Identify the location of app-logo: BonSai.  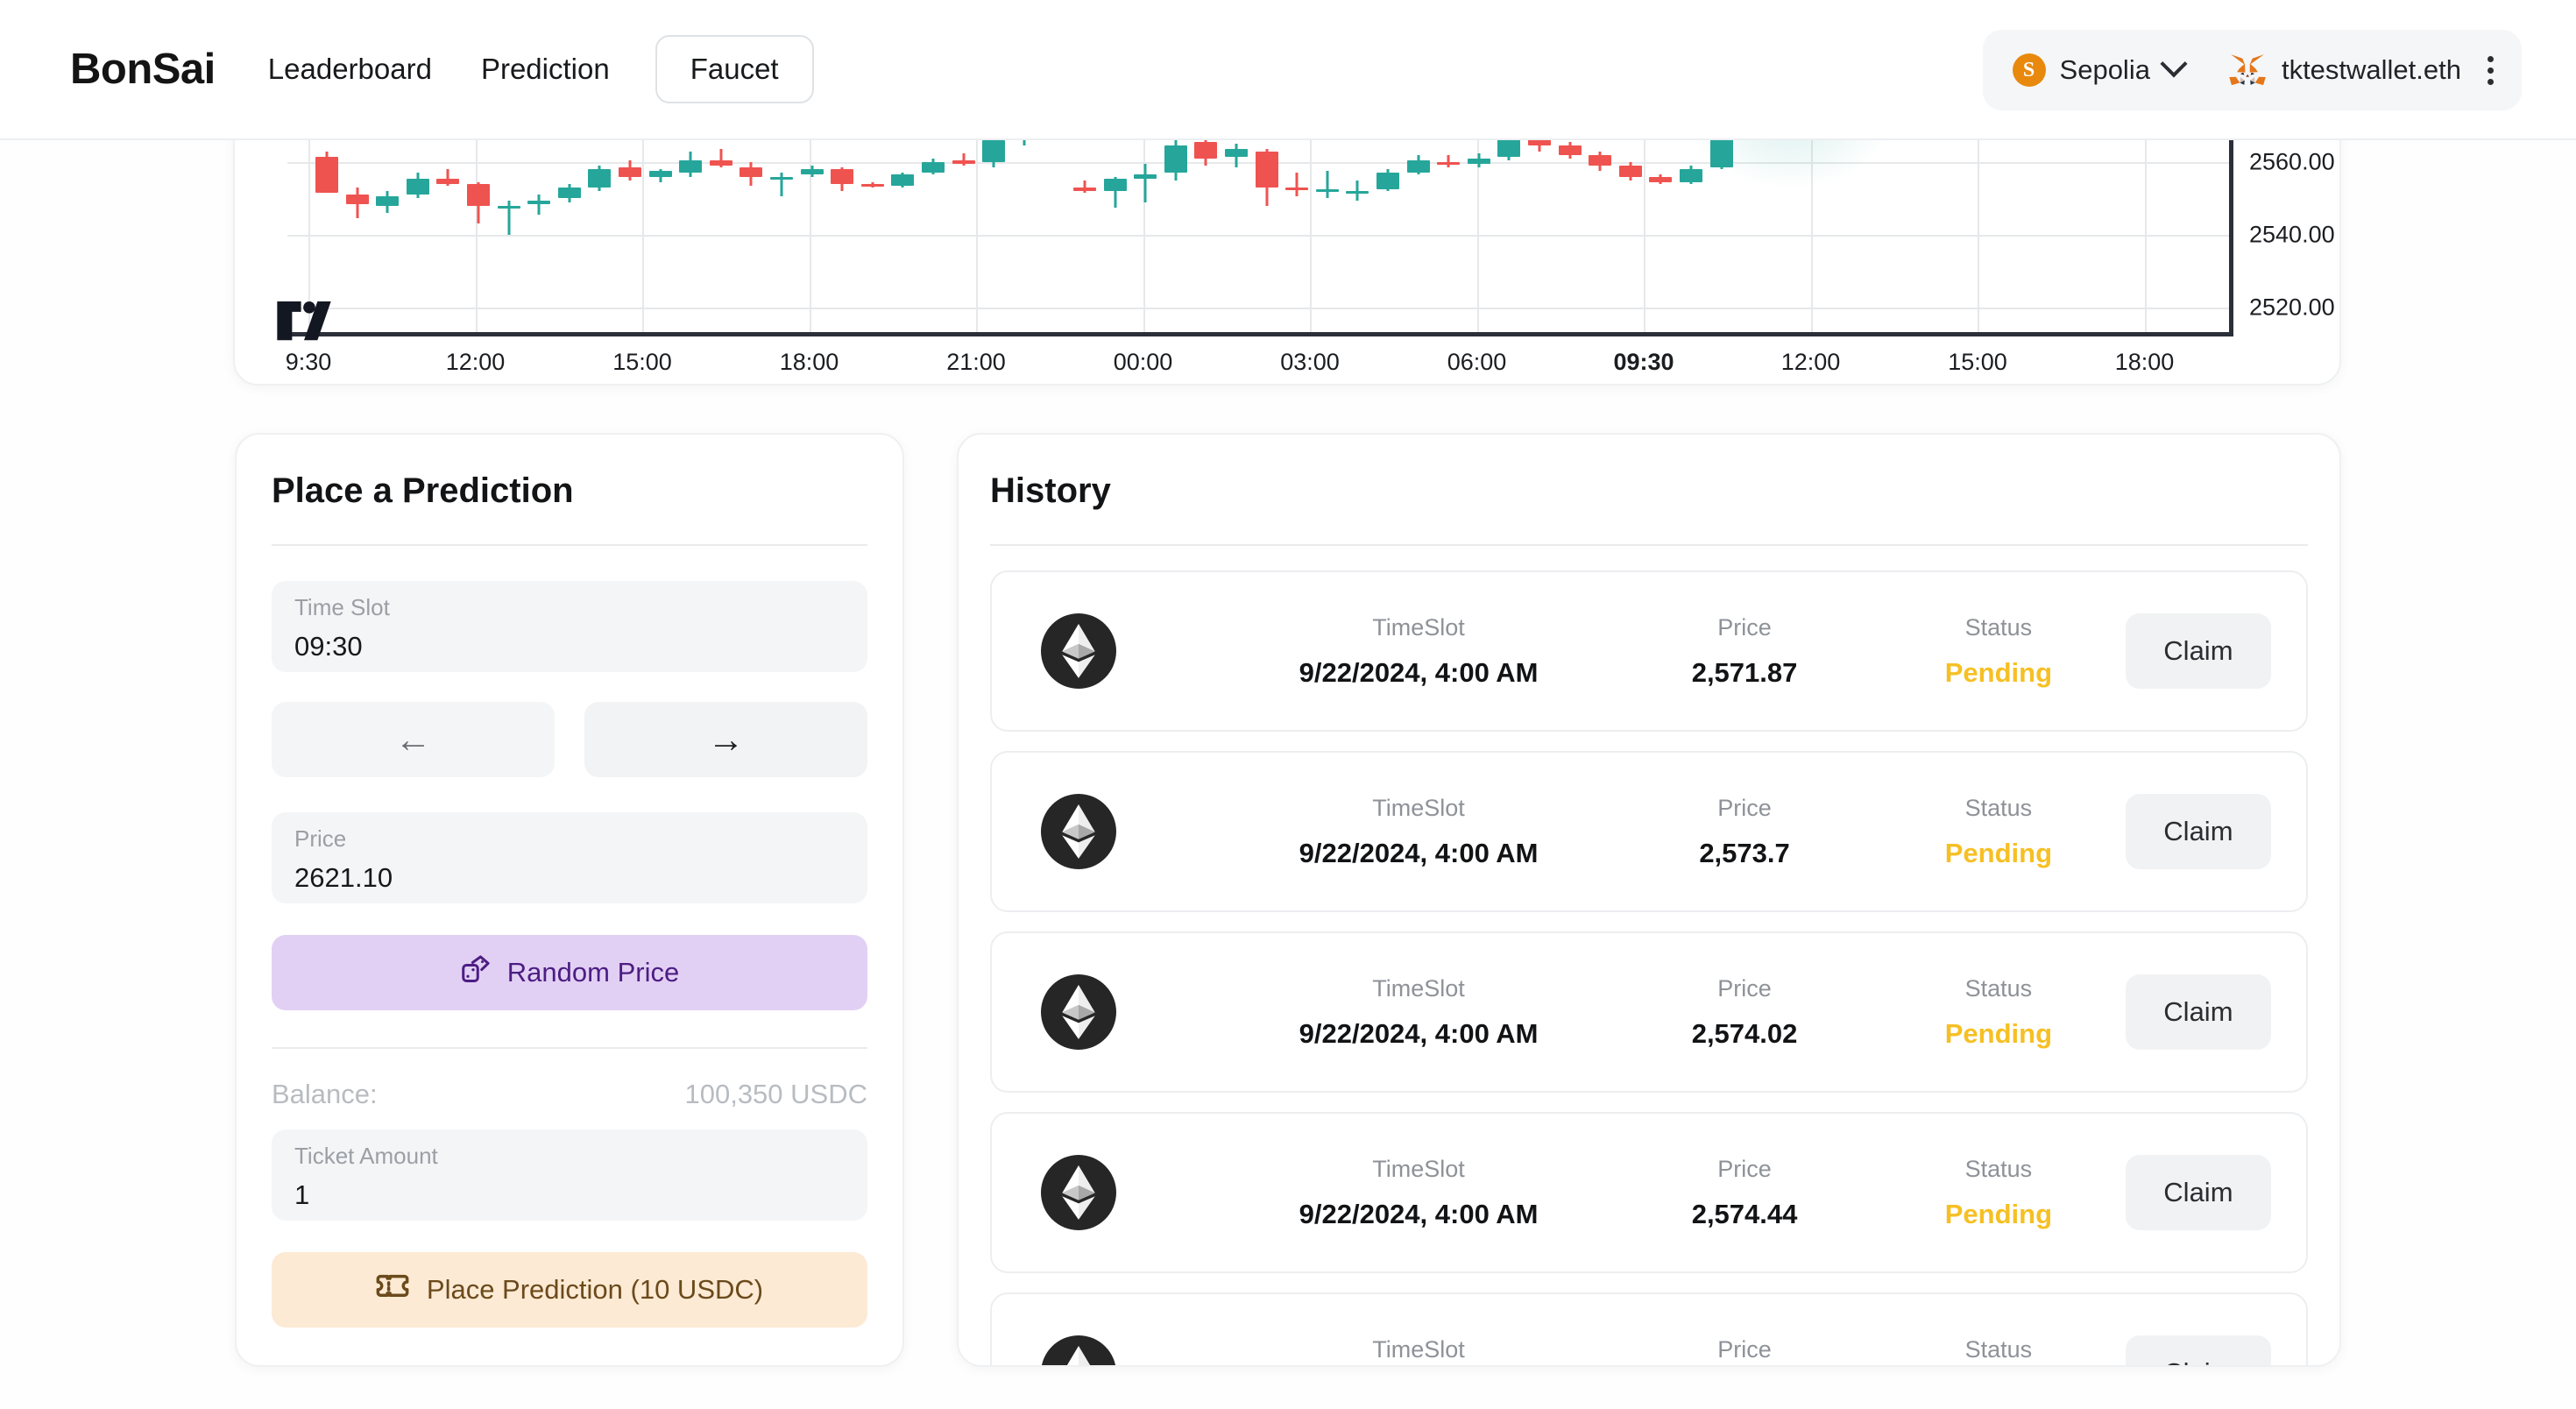
(143, 69).